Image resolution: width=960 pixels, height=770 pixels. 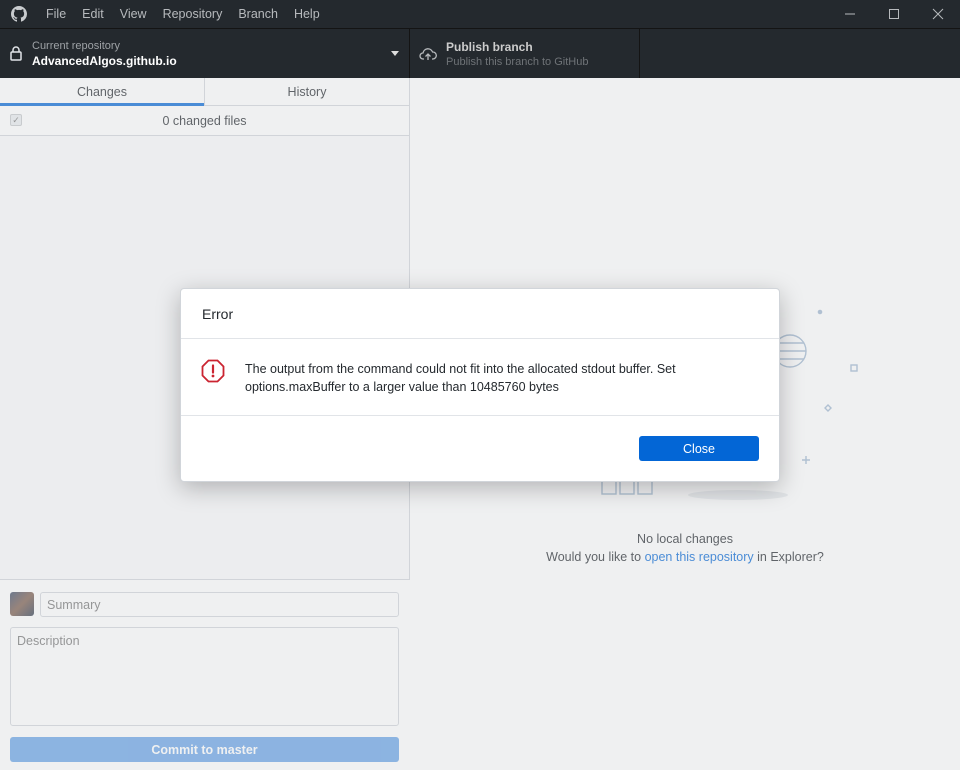 I want to click on lock-icon, so click(x=16, y=53).